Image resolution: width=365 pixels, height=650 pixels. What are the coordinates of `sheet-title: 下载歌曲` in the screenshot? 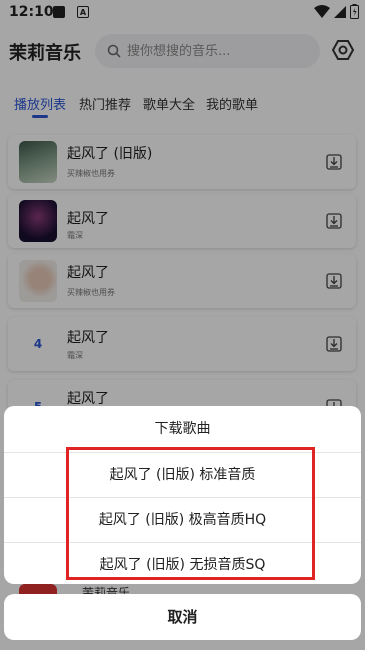 It's located at (182, 429).